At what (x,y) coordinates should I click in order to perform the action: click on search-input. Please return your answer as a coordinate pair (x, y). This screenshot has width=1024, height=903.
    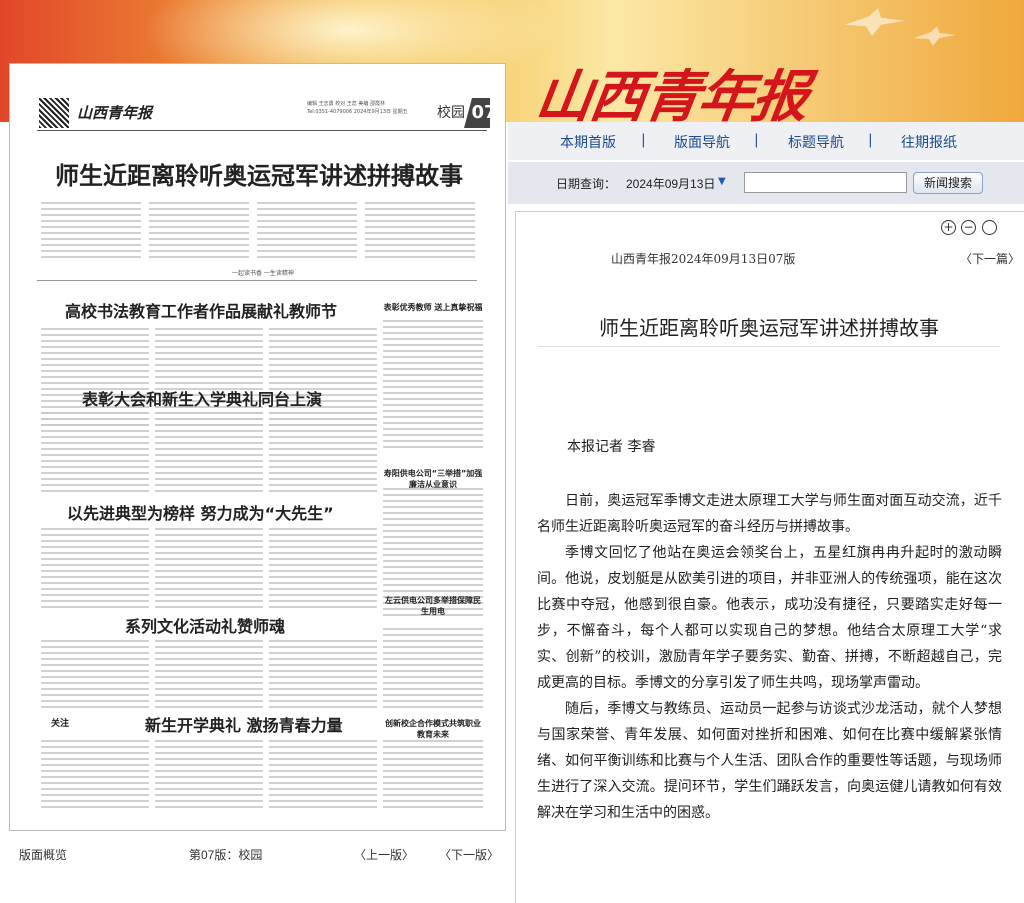
    Looking at the image, I should click on (825, 182).